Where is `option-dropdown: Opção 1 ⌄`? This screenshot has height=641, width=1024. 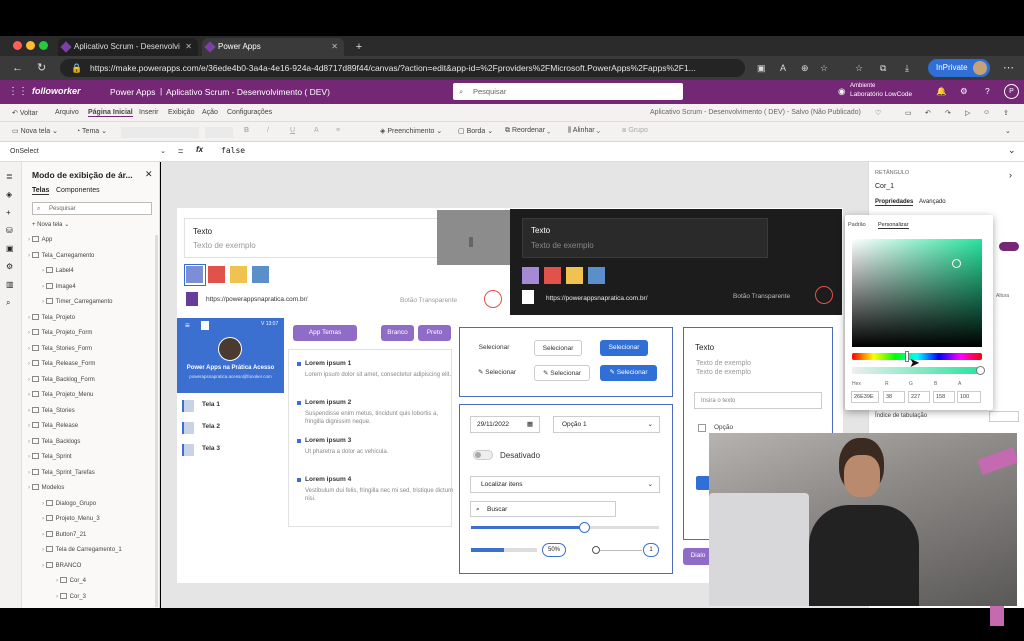
option-dropdown: Opção 1 ⌄ is located at coordinates (606, 424).